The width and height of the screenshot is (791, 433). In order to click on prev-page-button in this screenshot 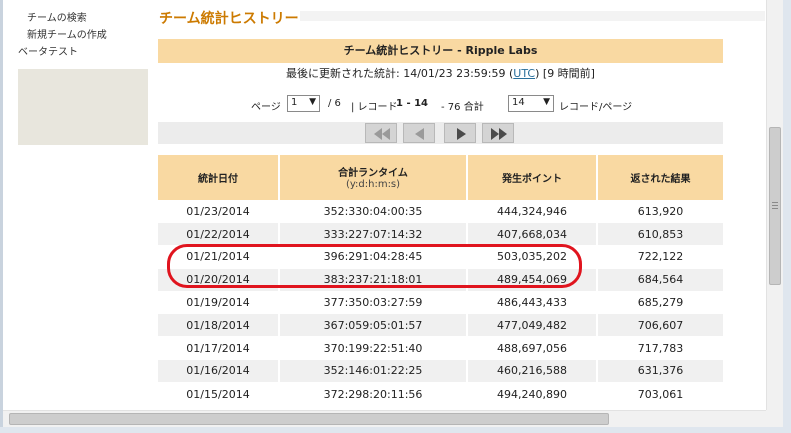, I will do `click(419, 133)`.